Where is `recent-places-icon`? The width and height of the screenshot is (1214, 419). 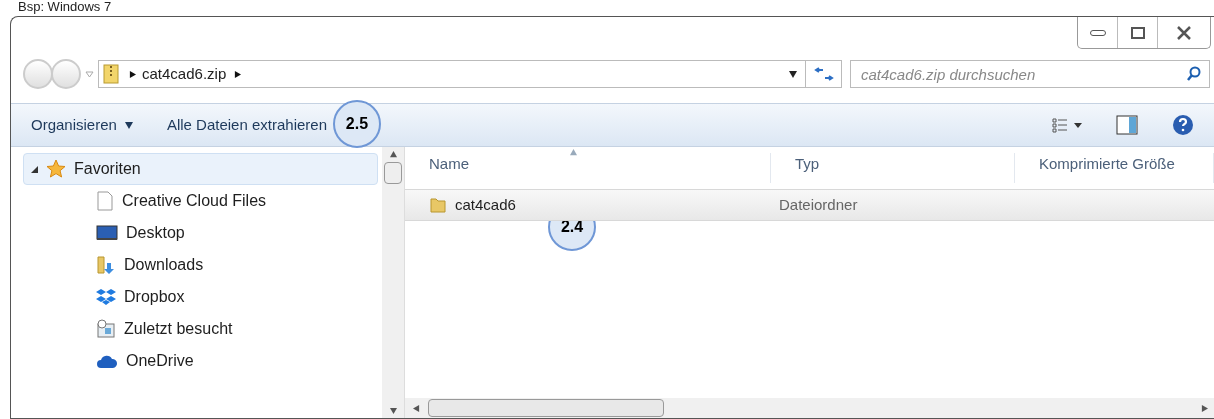 recent-places-icon is located at coordinates (106, 329).